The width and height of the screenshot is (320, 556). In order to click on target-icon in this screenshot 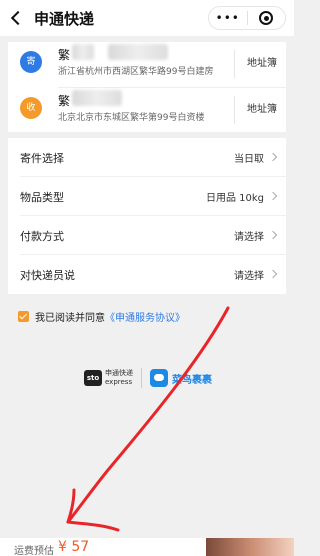, I will do `click(266, 18)`.